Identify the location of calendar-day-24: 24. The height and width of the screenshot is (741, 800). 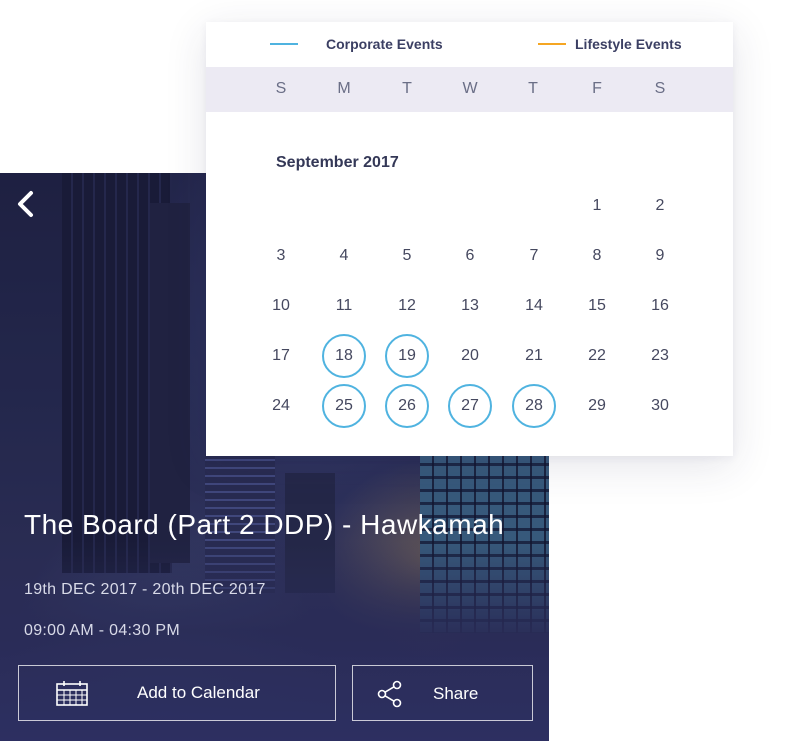
(281, 406).